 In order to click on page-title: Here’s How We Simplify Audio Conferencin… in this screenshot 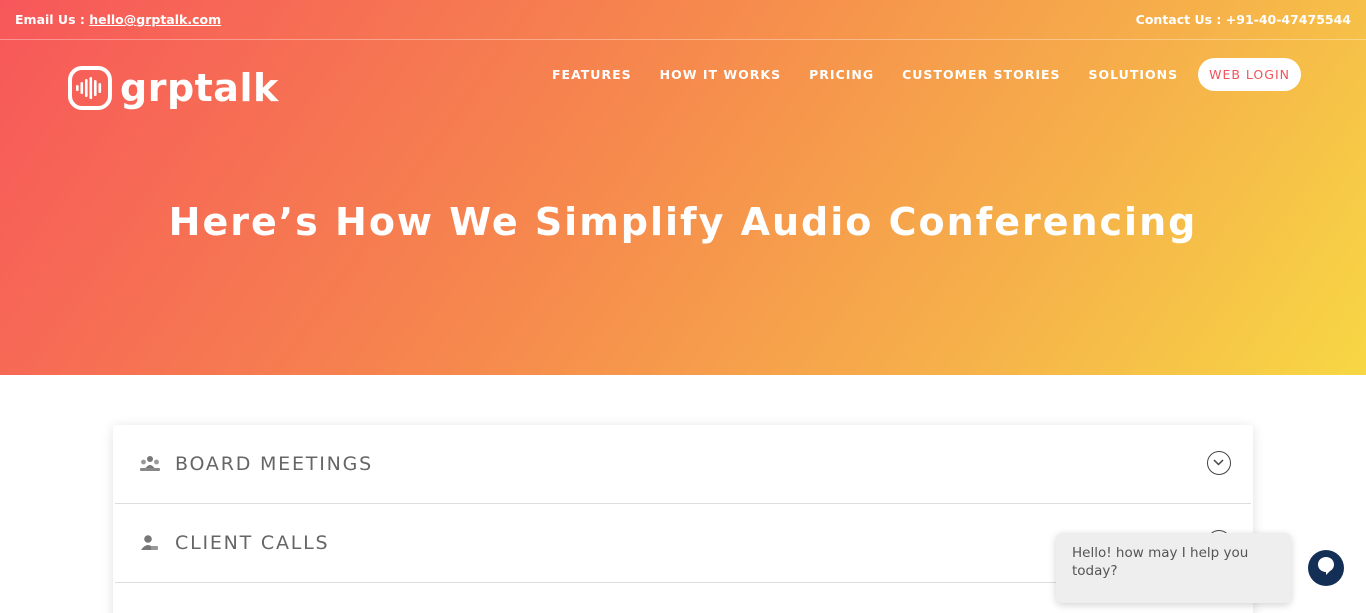, I will do `click(683, 222)`.